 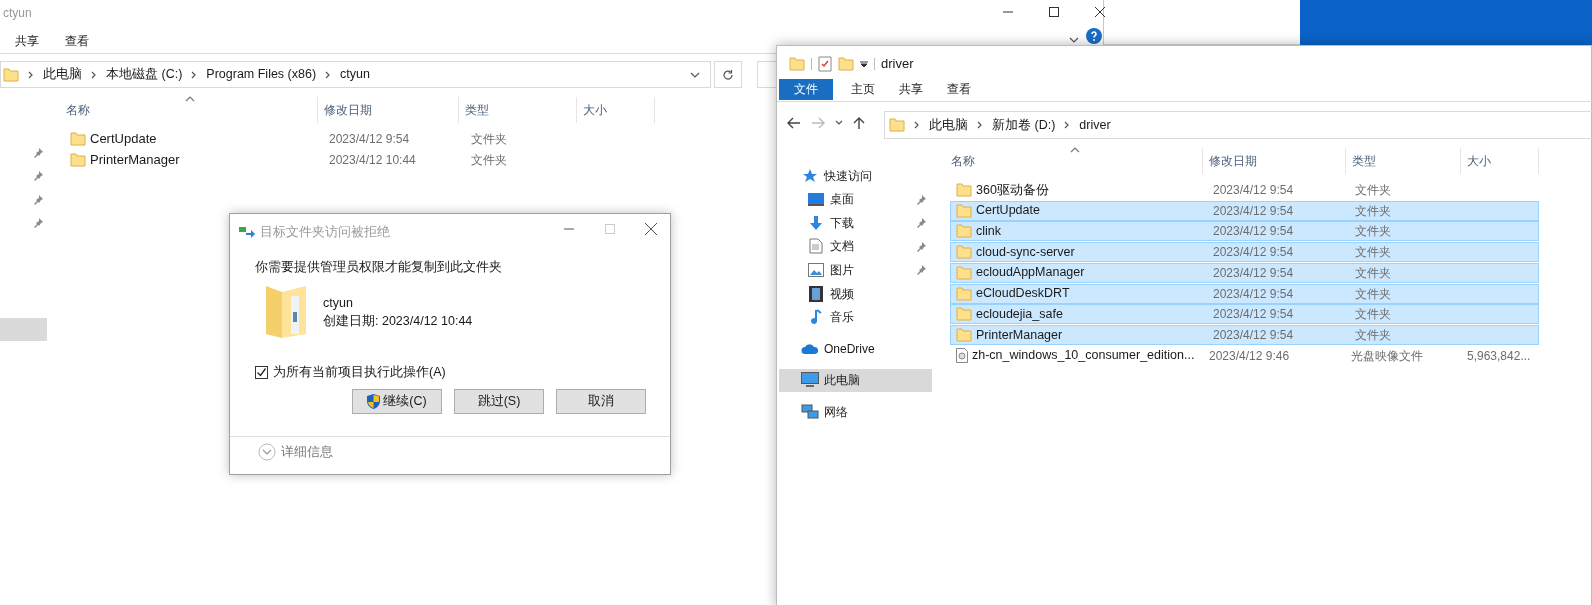 I want to click on computer-icon, so click(x=810, y=380).